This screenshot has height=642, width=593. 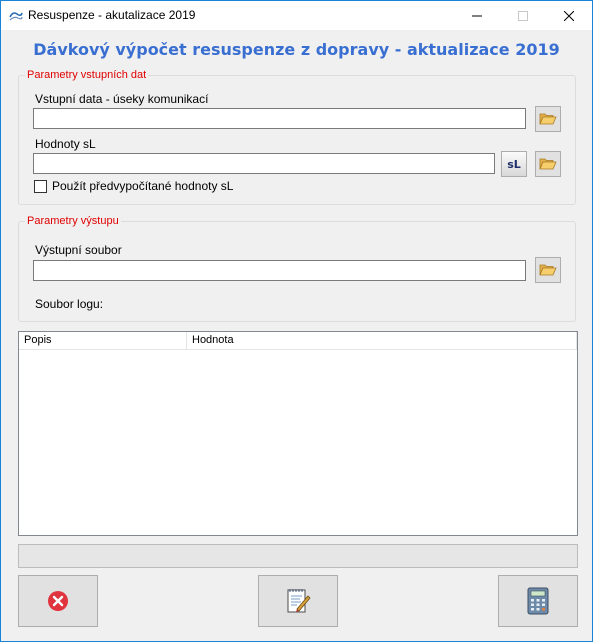 I want to click on report-edit-icon, so click(x=299, y=601).